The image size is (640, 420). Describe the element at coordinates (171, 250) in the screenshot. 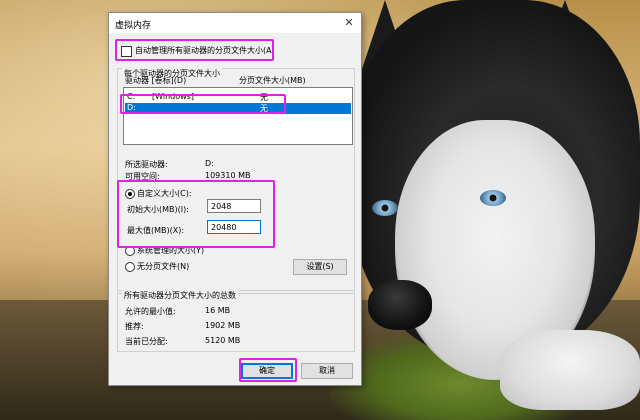

I see `system-managed-label: 系统管理的大小(Y)` at that location.